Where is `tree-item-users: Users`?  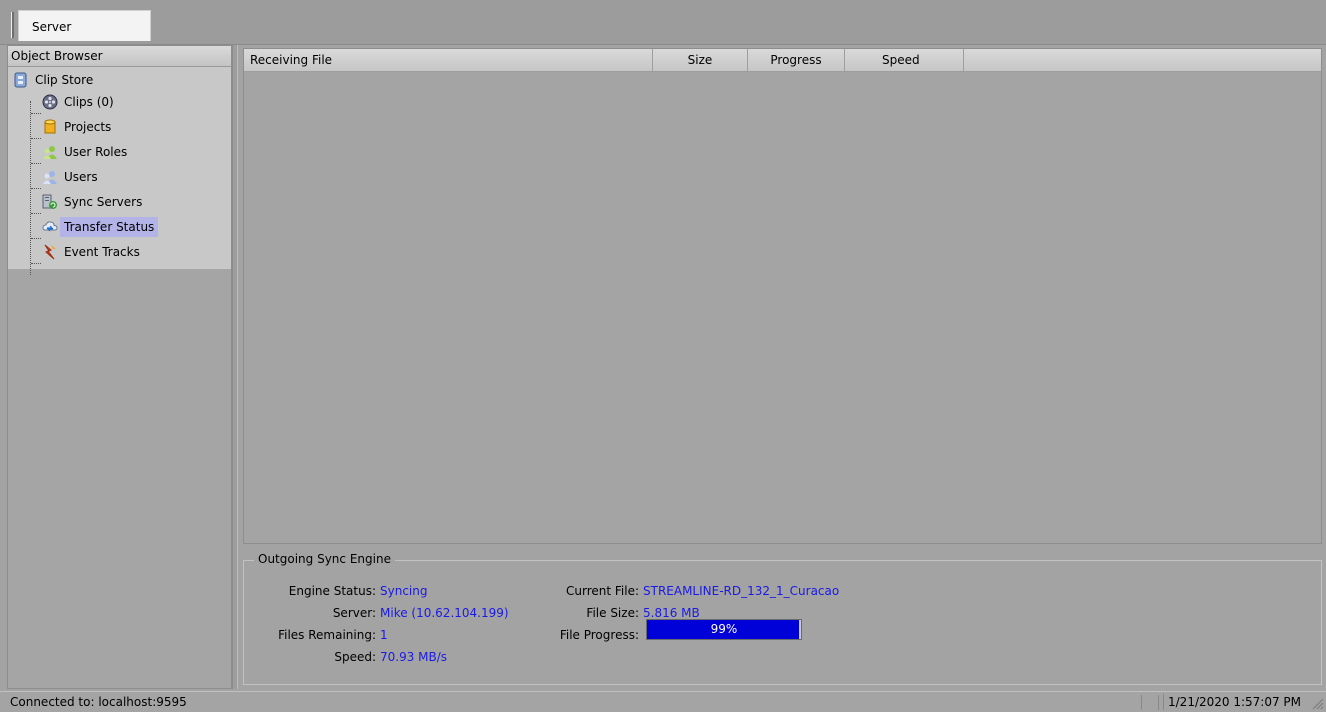
tree-item-users: Users is located at coordinates (70, 177).